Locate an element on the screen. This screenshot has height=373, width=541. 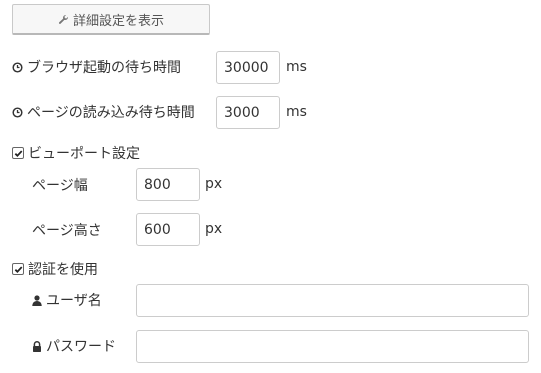
show-advanced-settings-button: 詳細設定を表示 is located at coordinates (111, 19).